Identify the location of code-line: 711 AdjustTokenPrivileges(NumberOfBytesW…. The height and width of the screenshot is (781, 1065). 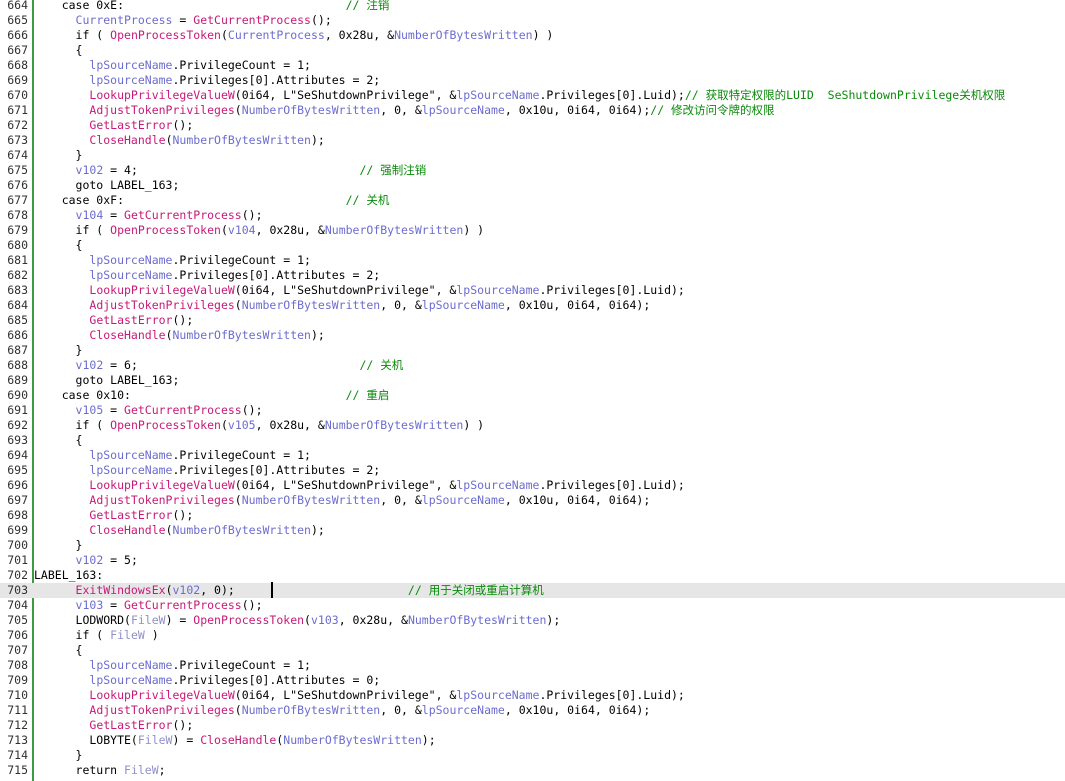
(532, 710).